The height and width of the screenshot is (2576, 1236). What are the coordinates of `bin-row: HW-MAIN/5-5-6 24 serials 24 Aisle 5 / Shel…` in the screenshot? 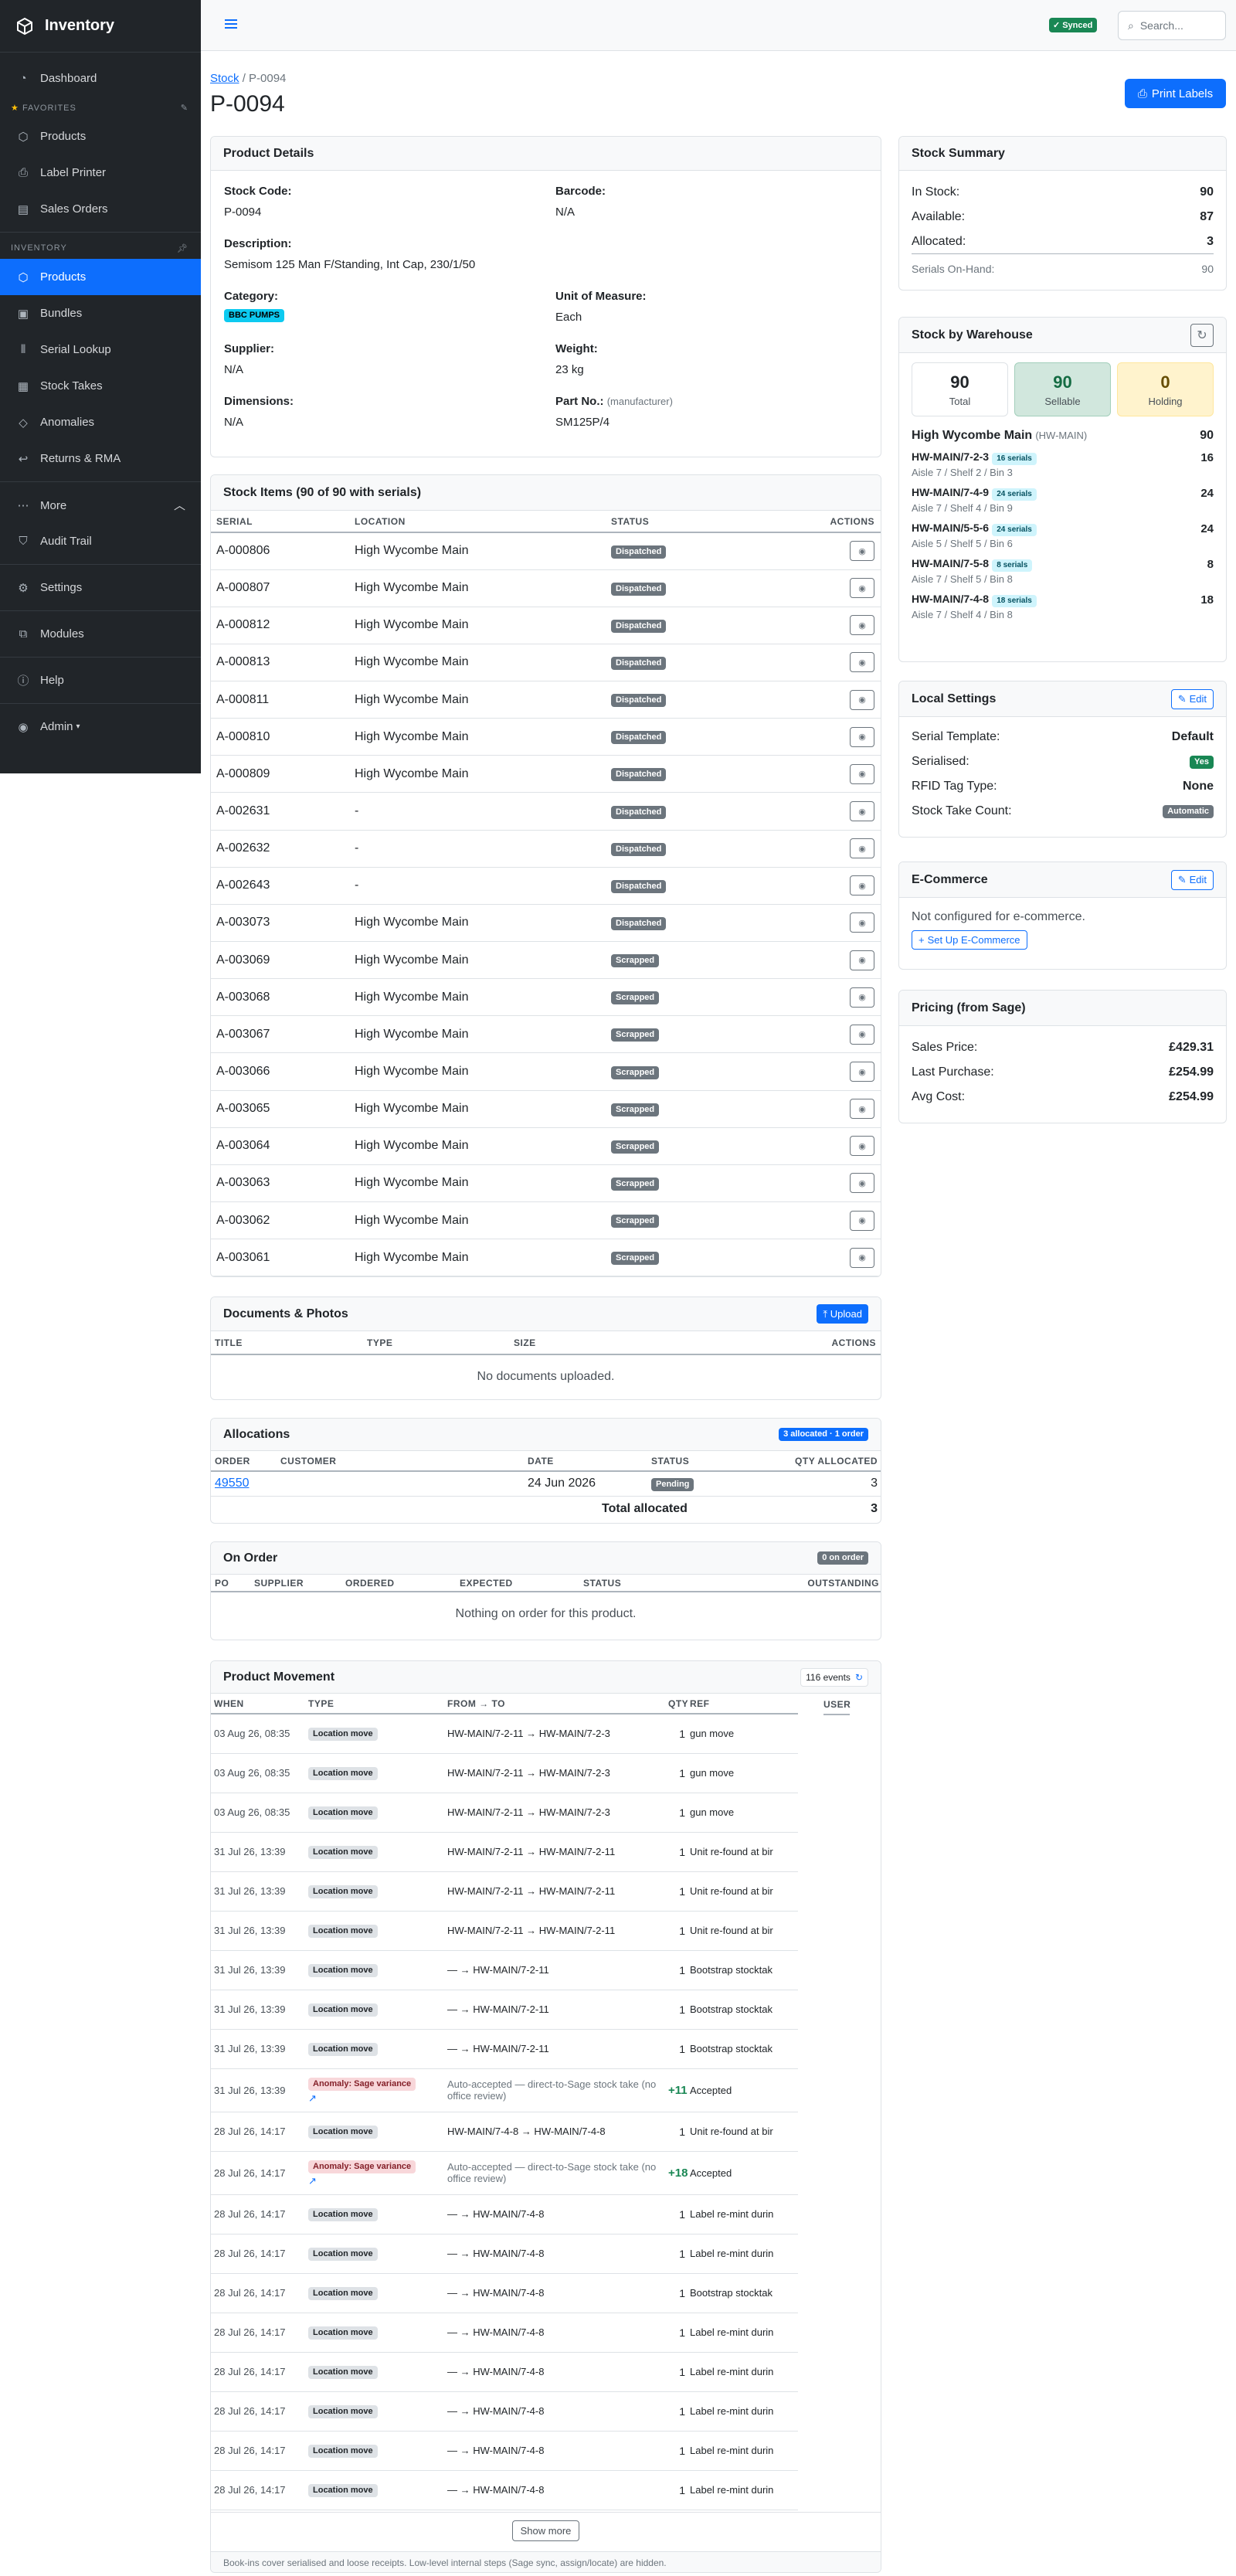 It's located at (1063, 539).